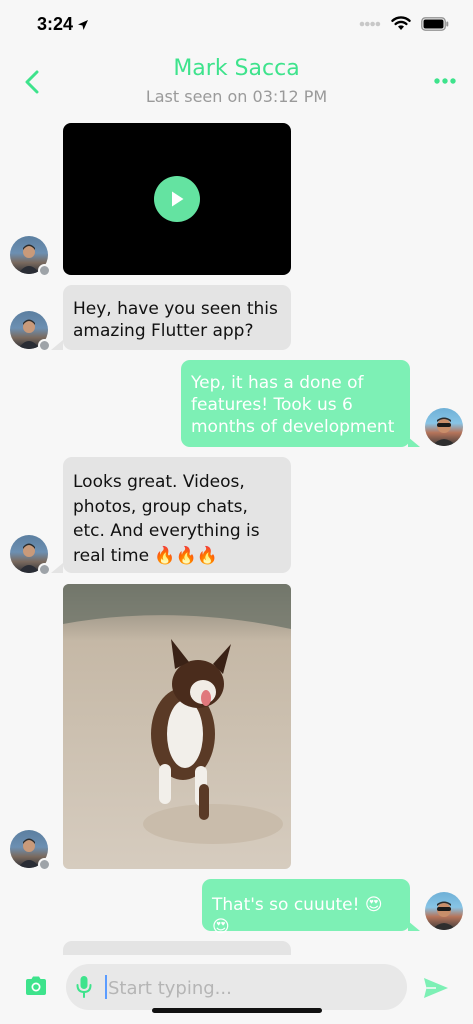 The width and height of the screenshot is (473, 1024). Describe the element at coordinates (293, 427) in the screenshot. I see `message-line: months of development` at that location.